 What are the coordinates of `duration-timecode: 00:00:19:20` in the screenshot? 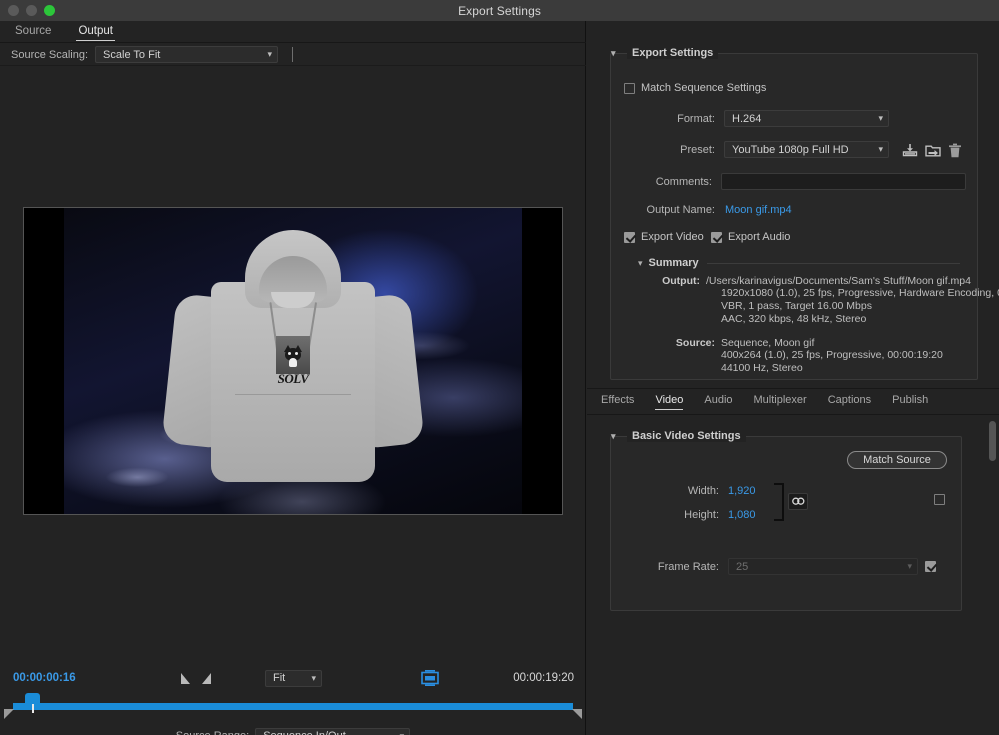 It's located at (543, 678).